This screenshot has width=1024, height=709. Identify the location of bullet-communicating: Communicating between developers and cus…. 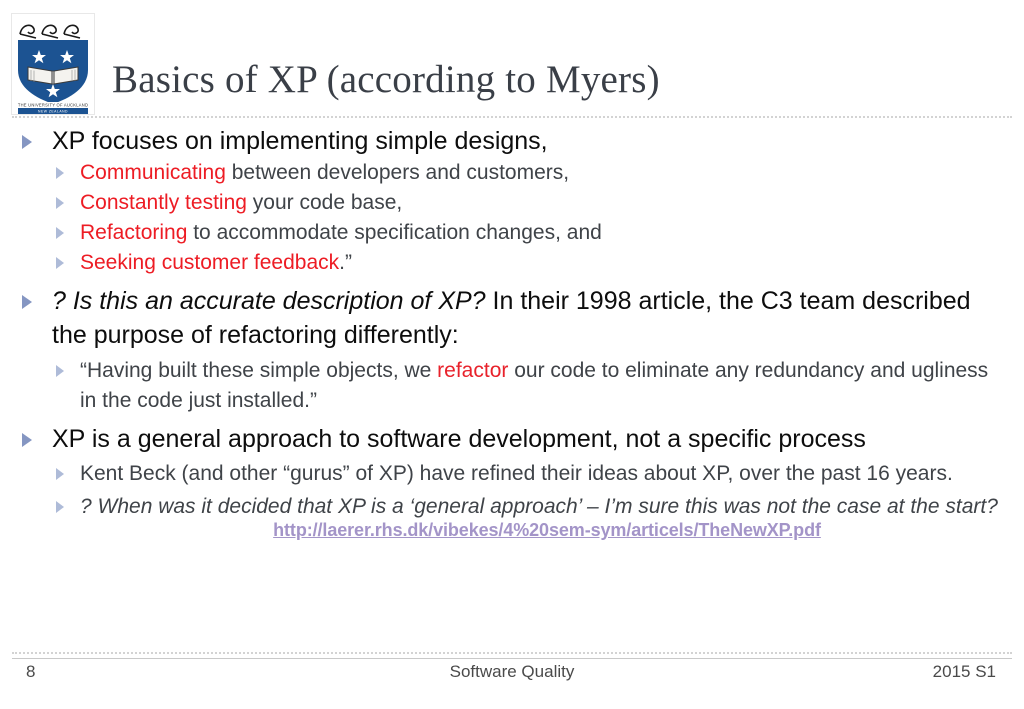
(512, 173).